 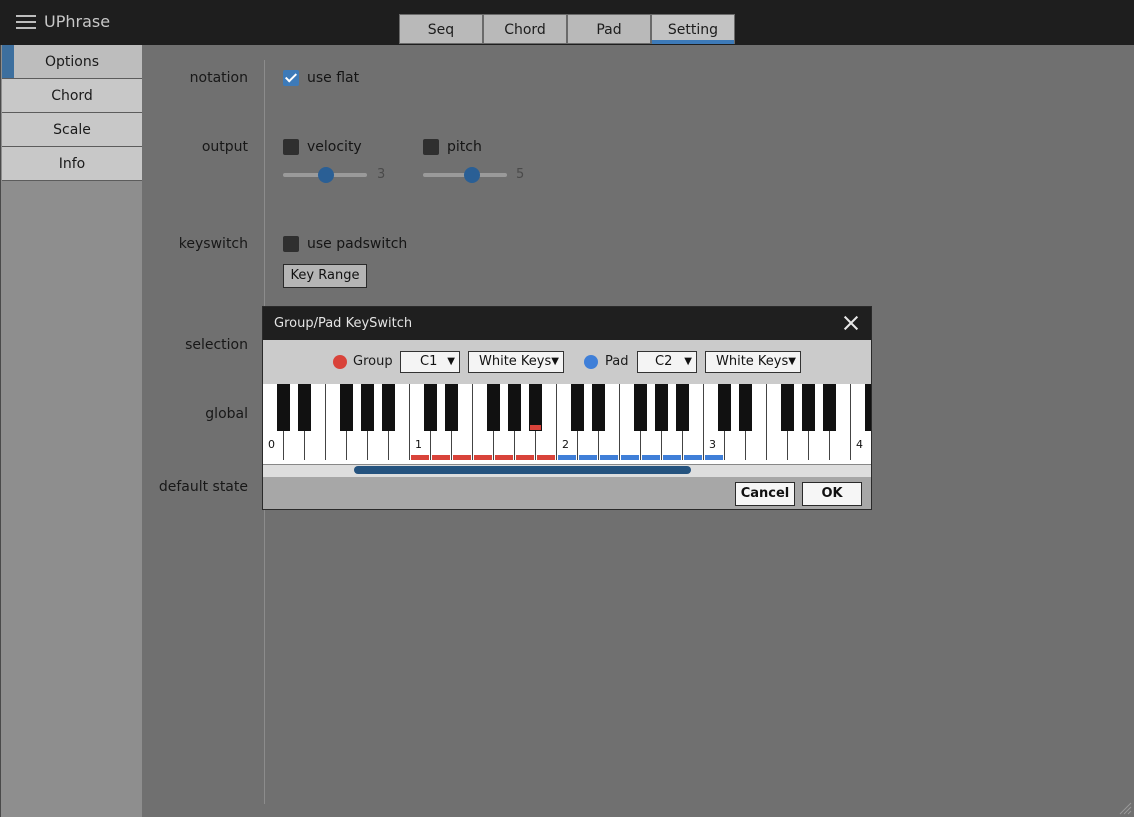 I want to click on active-indicator, so click(x=8, y=61).